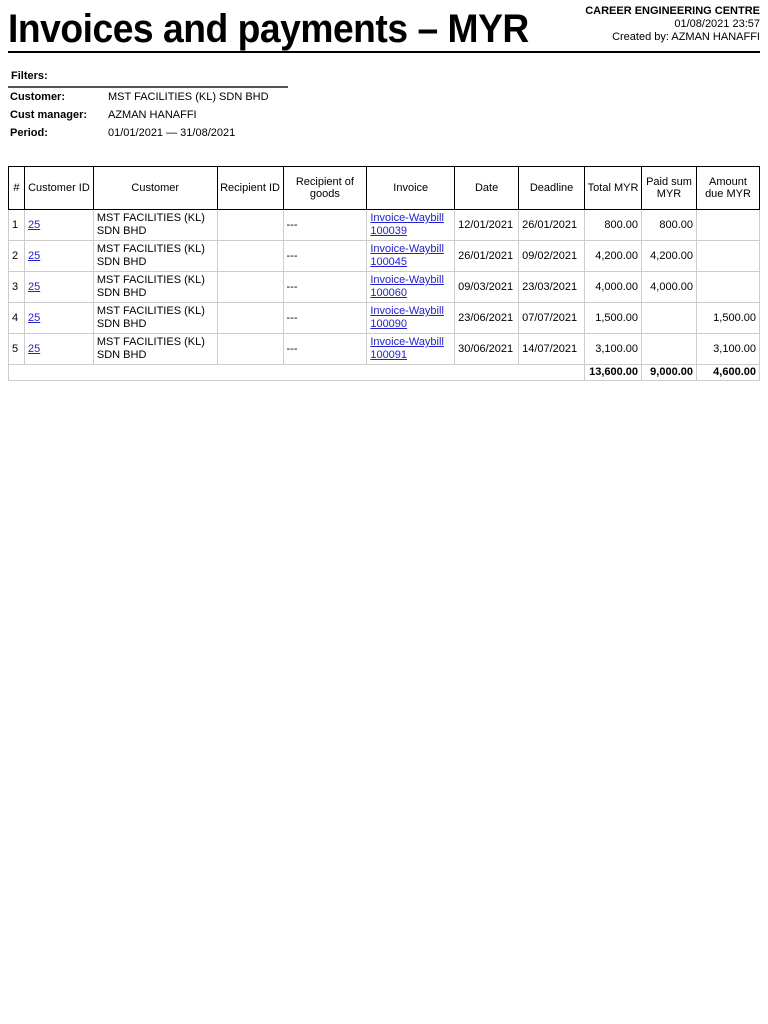 The height and width of the screenshot is (1024, 768). Describe the element at coordinates (613, 318) in the screenshot. I see `total-amount: 1,500.00` at that location.